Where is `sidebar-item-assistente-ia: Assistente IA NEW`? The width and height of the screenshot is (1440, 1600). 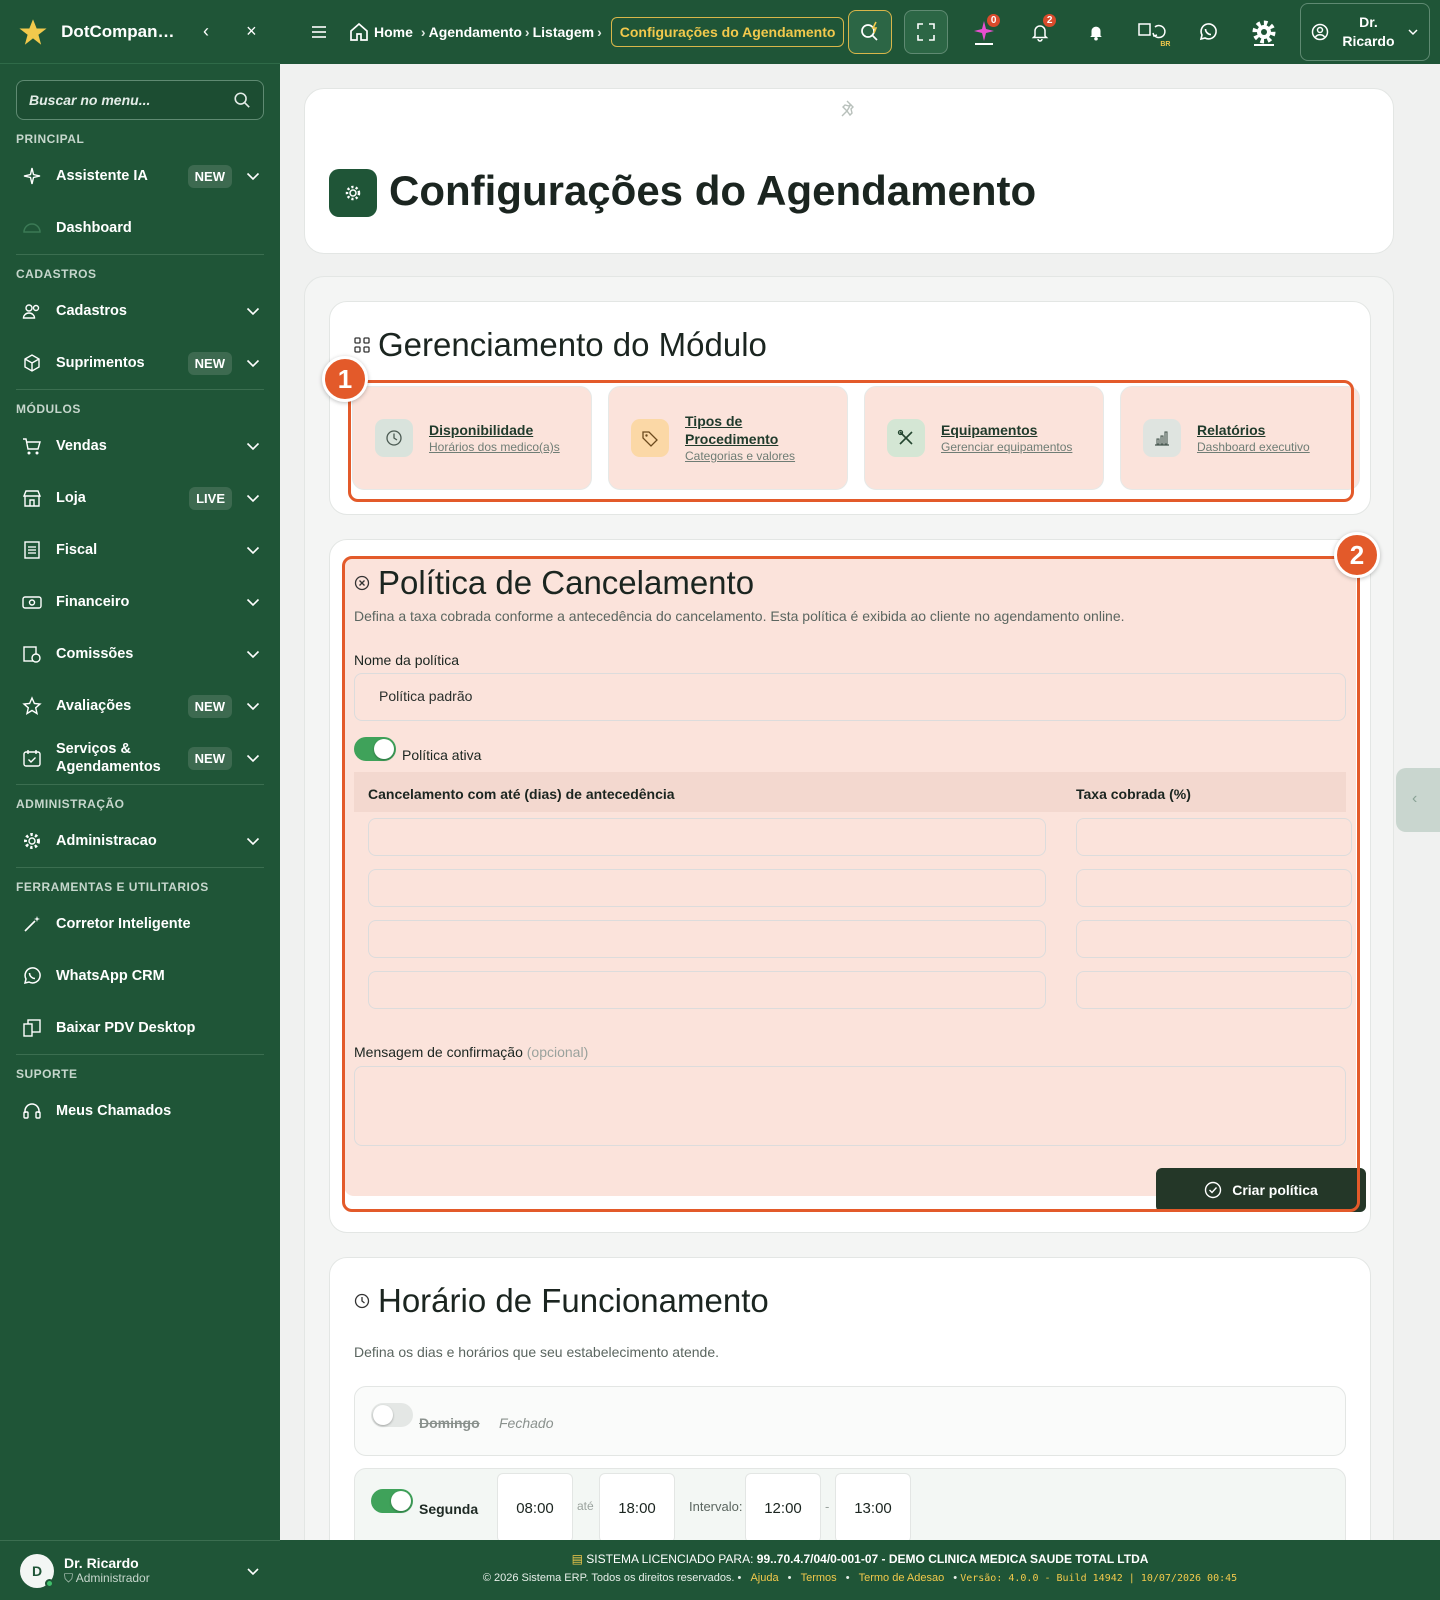
sidebar-item-assistente-ia: Assistente IA NEW is located at coordinates (140, 176).